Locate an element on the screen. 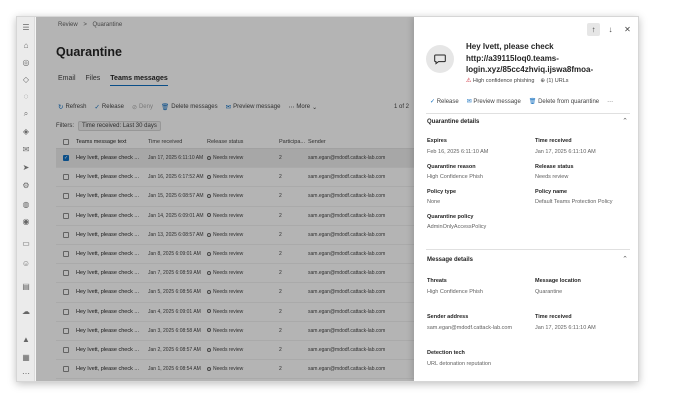  checkmark-icon: ✓ is located at coordinates (433, 102).